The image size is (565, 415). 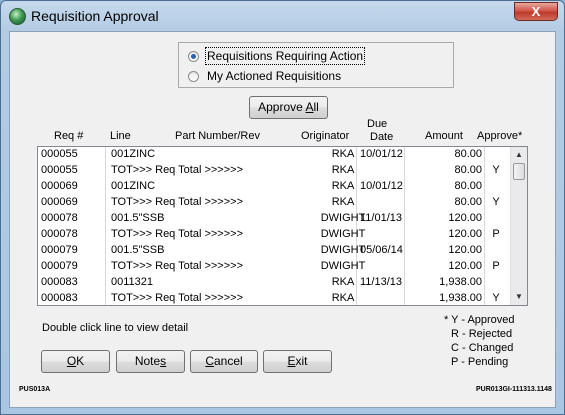 What do you see at coordinates (482, 348) in the screenshot?
I see `legend-changed: C - Changed` at bounding box center [482, 348].